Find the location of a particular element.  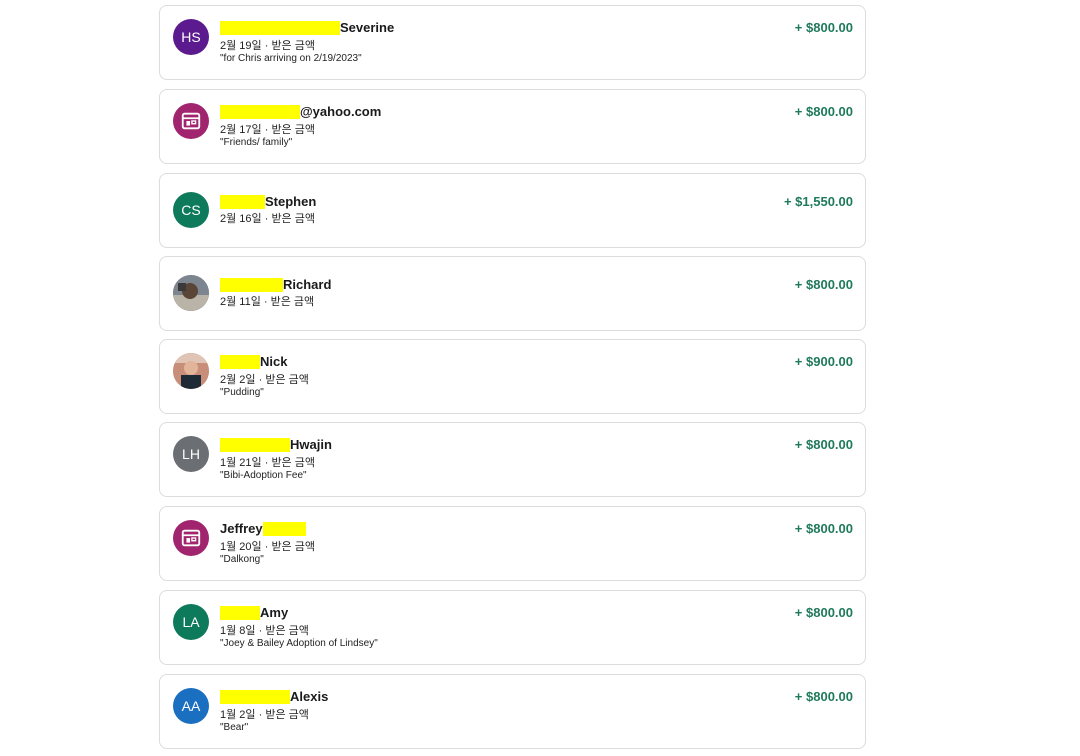

transaction-meta: 2월 11일 · 받은 금액 is located at coordinates (267, 302).